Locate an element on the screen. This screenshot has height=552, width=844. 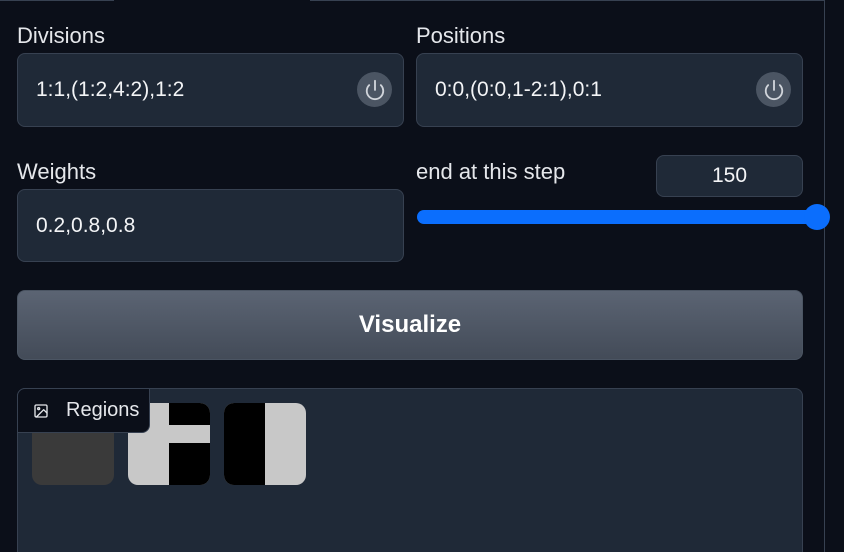
right-divider is located at coordinates (824, 276).